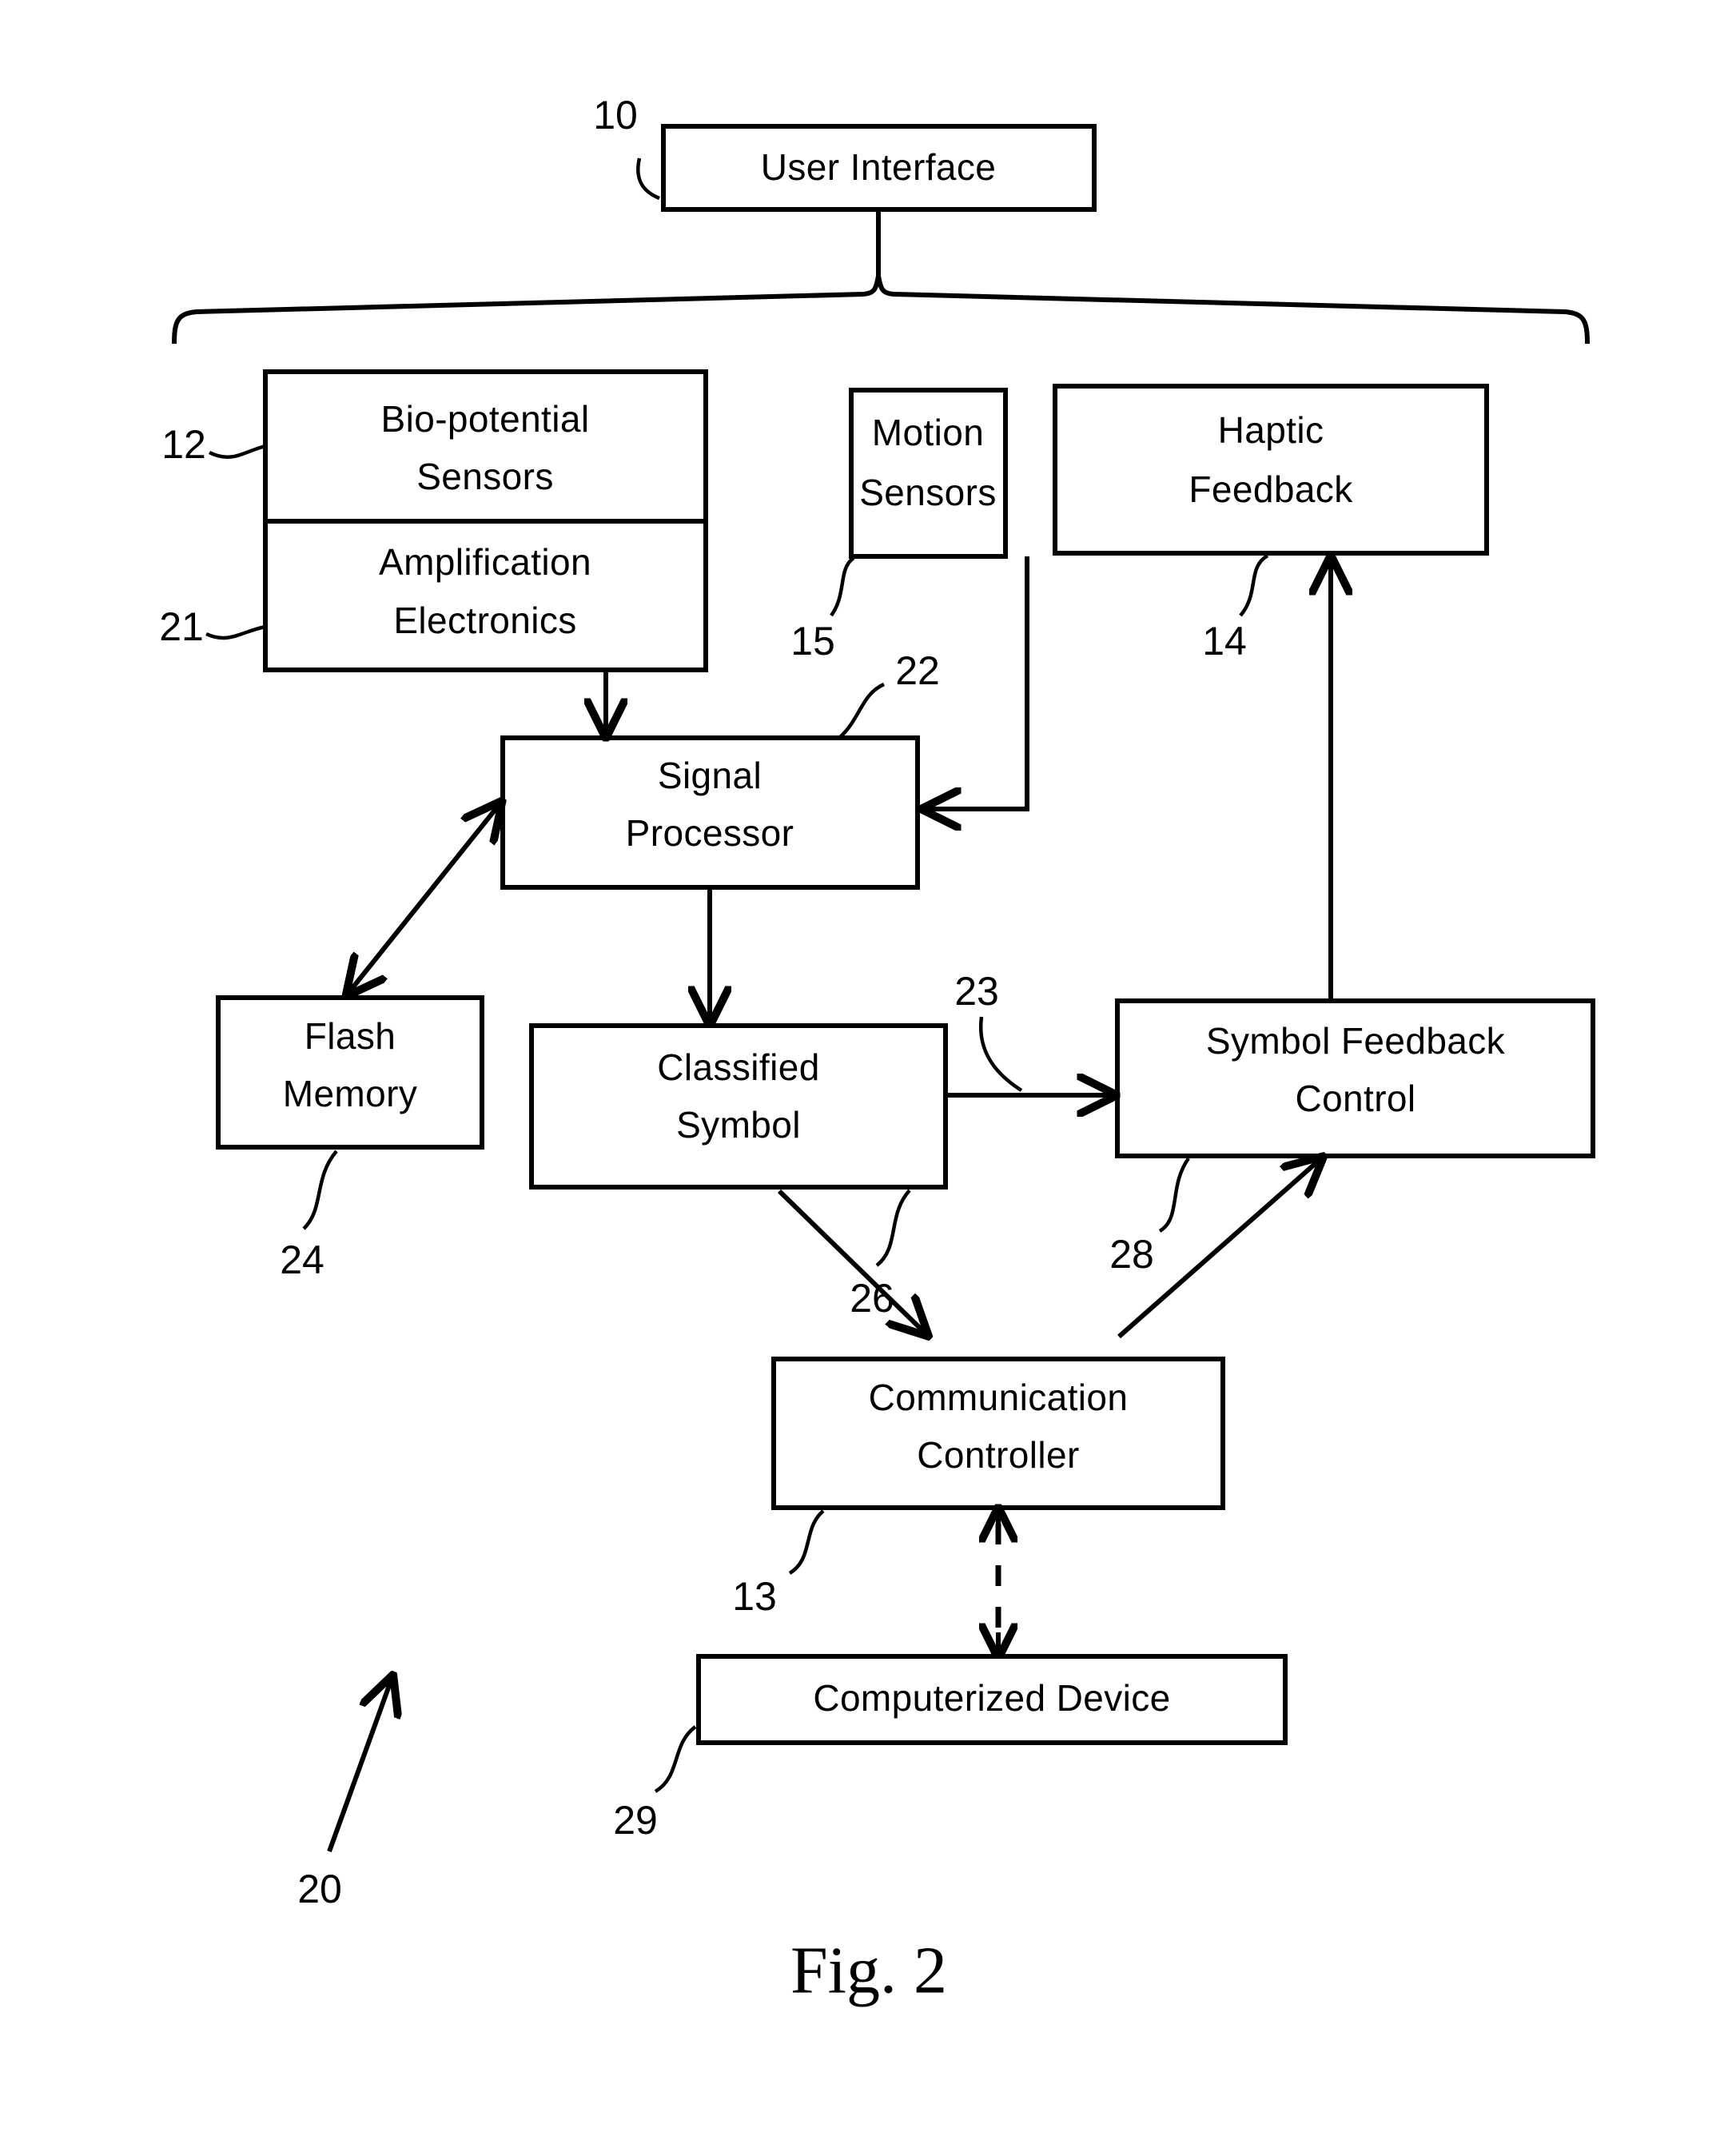 Image resolution: width=1736 pixels, height=2156 pixels. I want to click on ref-callout-15: 15, so click(822, 610).